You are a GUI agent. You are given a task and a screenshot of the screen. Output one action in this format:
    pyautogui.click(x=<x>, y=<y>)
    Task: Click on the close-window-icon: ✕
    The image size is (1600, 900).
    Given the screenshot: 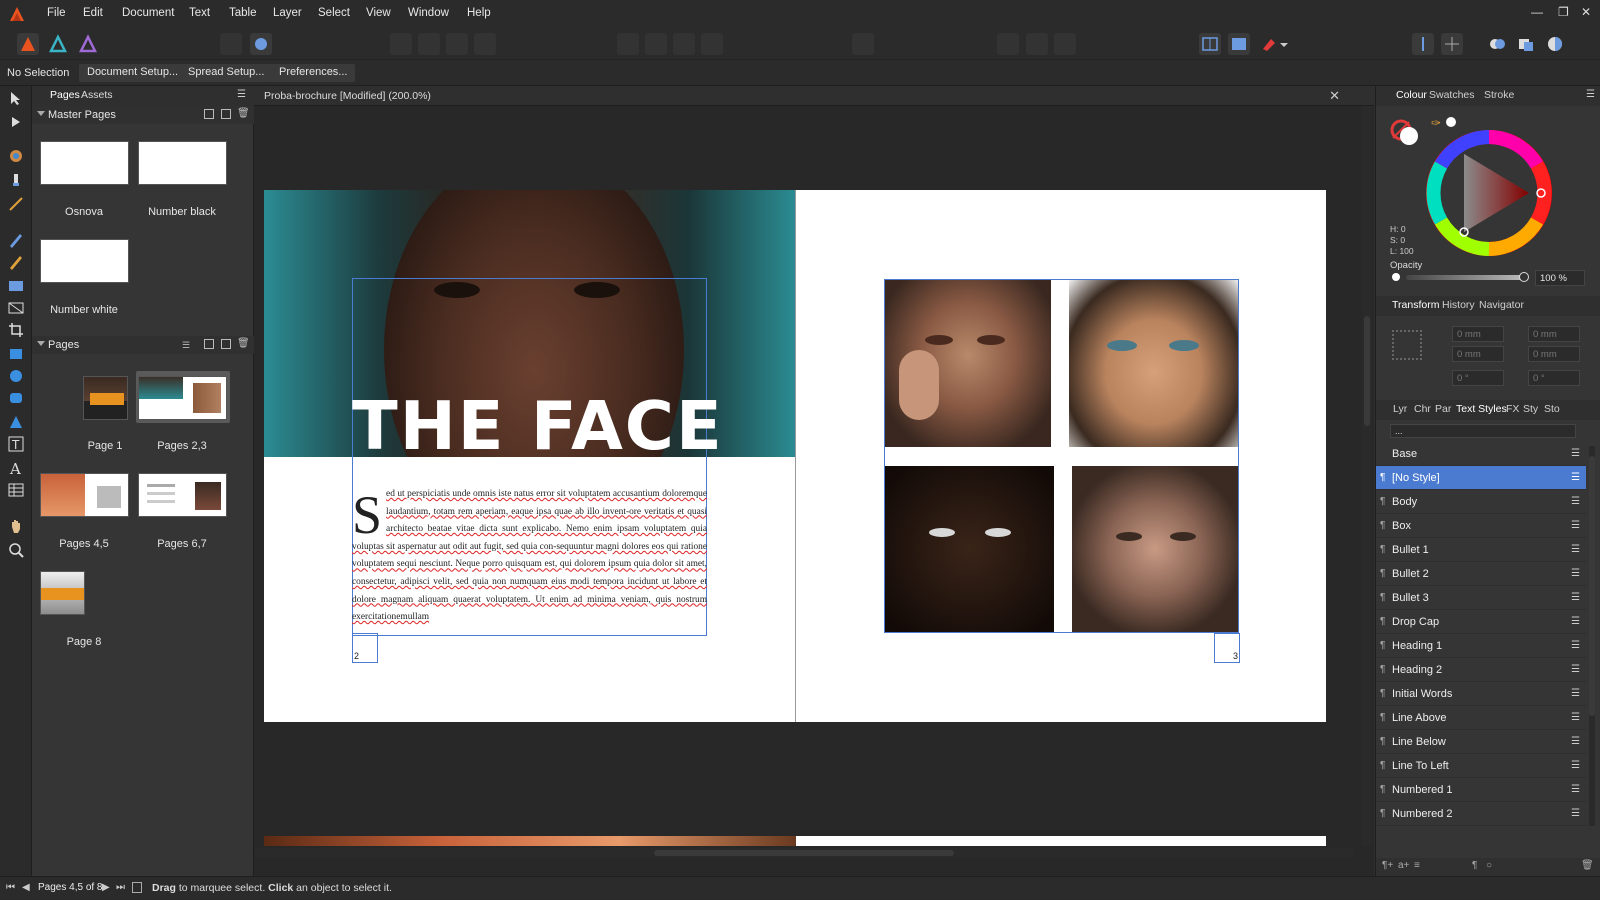 What is the action you would take?
    pyautogui.click(x=1586, y=12)
    